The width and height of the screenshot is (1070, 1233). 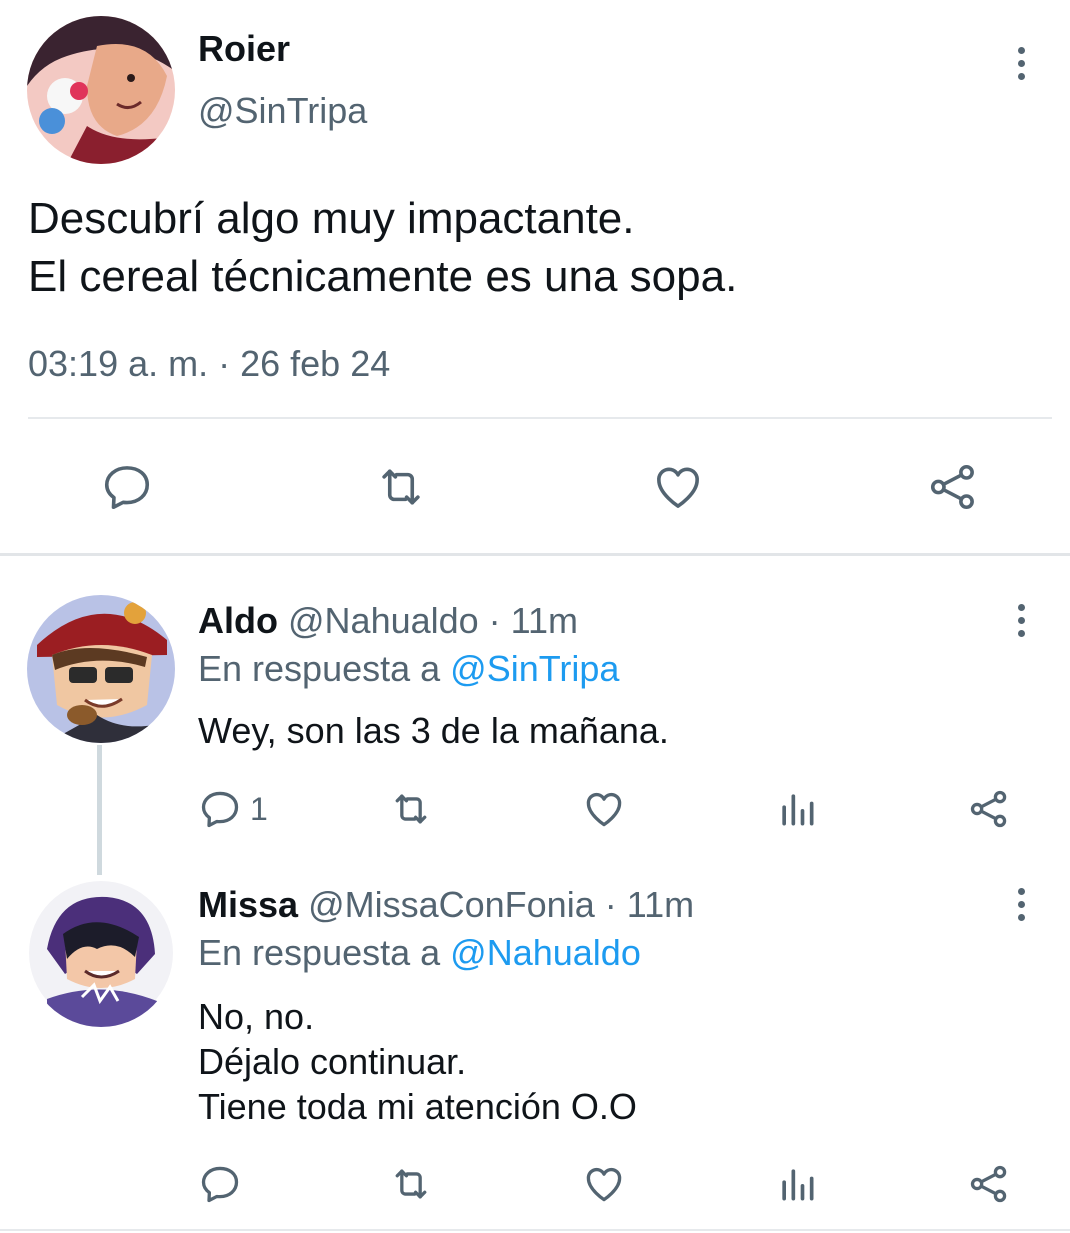 What do you see at coordinates (101, 953) in the screenshot?
I see `avatar-missa` at bounding box center [101, 953].